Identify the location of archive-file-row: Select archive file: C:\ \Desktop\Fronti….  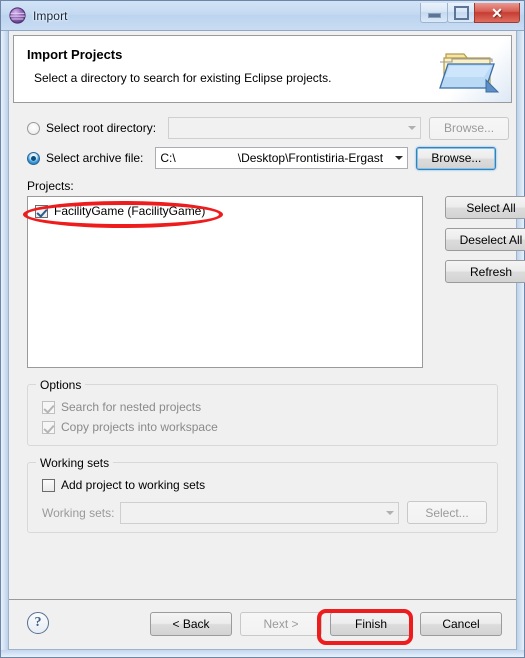
(262, 158).